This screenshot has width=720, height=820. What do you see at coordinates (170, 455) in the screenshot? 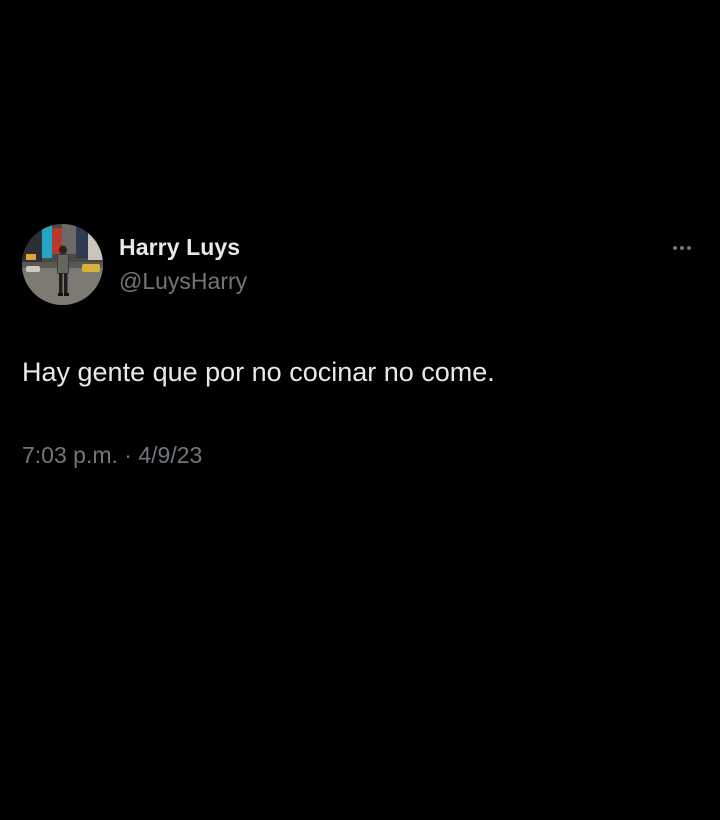
I see `tweet-date: 4/9/23` at bounding box center [170, 455].